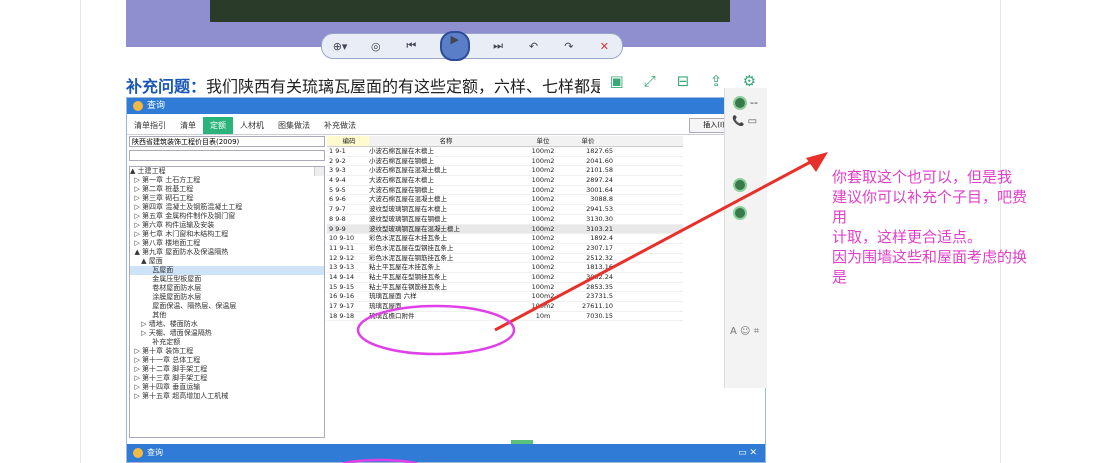  What do you see at coordinates (744, 331) in the screenshot?
I see `chat-input-icons: A ☺ ⌗` at bounding box center [744, 331].